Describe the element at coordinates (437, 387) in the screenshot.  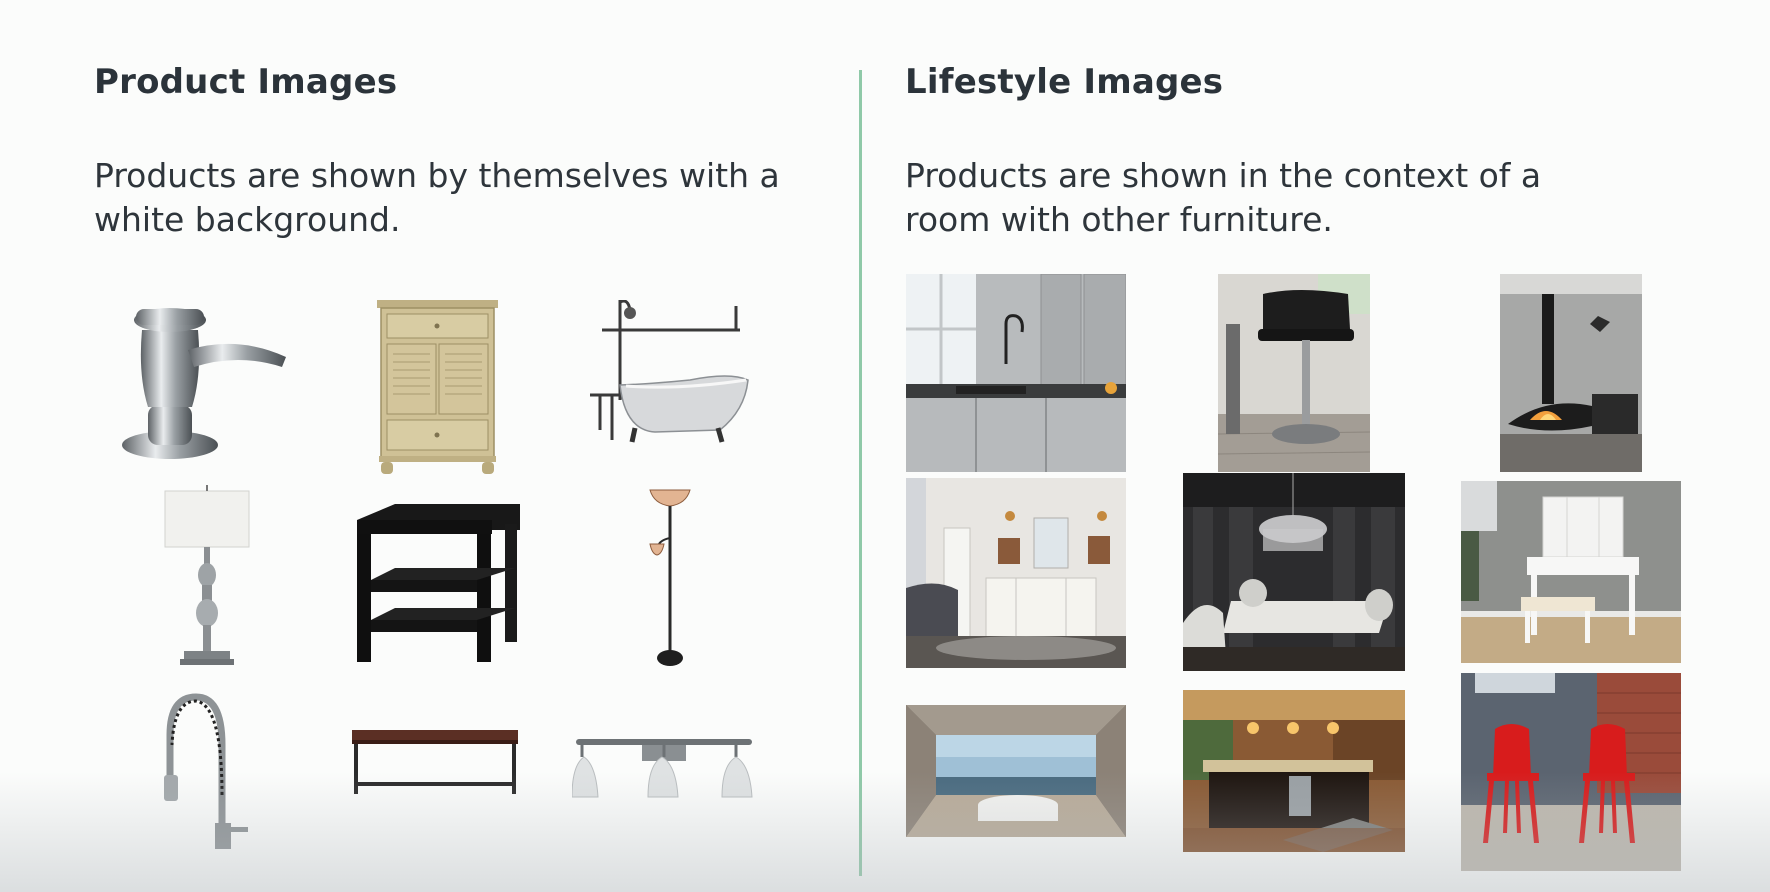
I see `bathroom-vanity-cabinet-image` at that location.